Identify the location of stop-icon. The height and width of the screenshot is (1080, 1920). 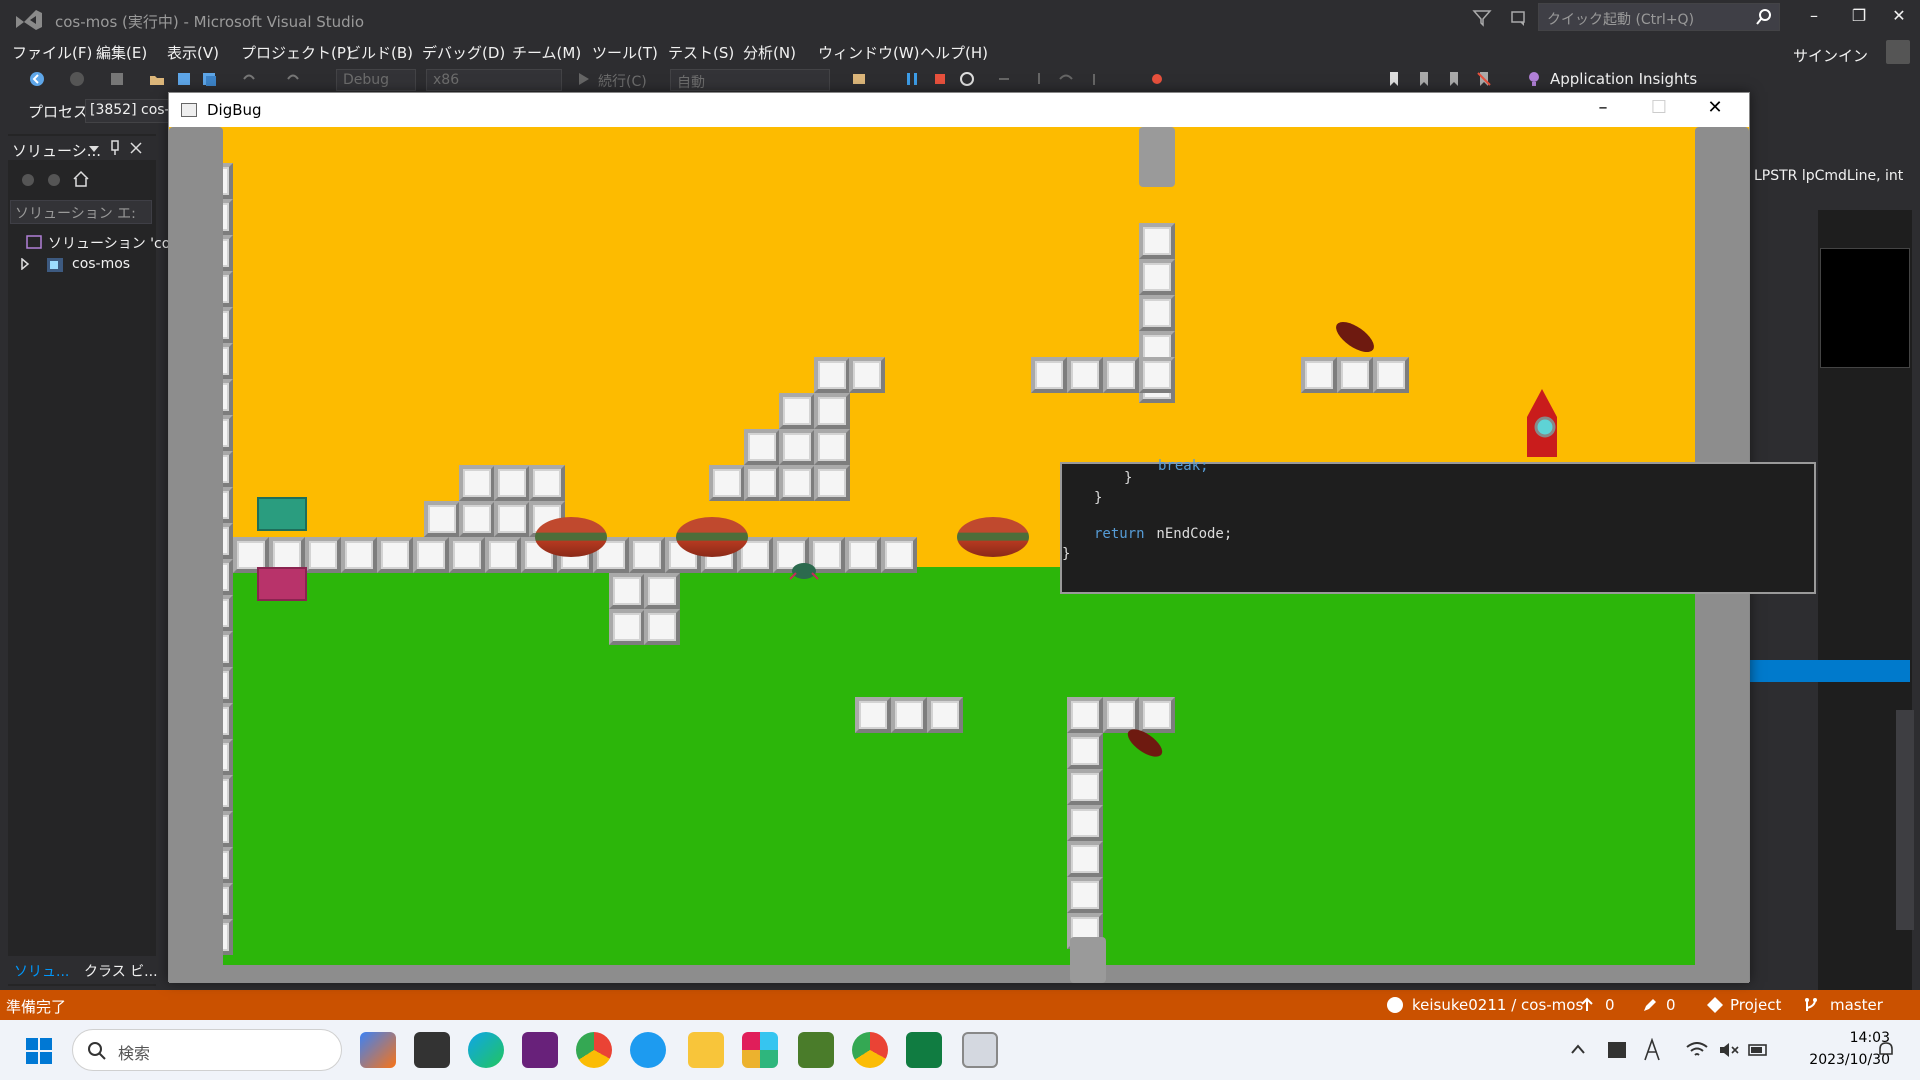
(940, 79).